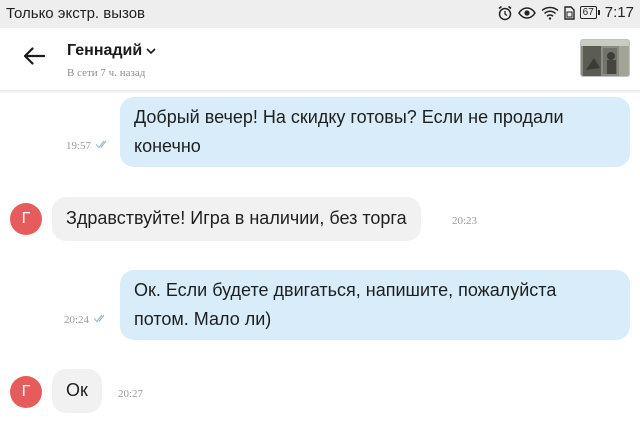  I want to click on message-meta: 20:24, so click(85, 320).